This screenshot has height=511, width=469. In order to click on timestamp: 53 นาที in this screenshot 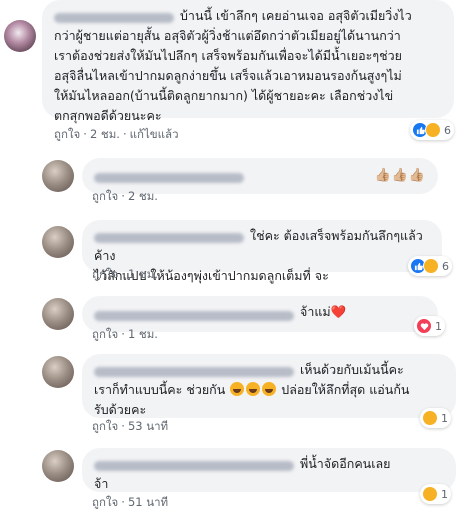, I will do `click(148, 426)`.